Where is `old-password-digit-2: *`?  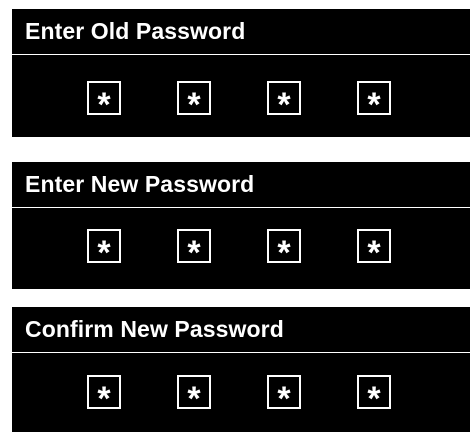
old-password-digit-2: * is located at coordinates (194, 98).